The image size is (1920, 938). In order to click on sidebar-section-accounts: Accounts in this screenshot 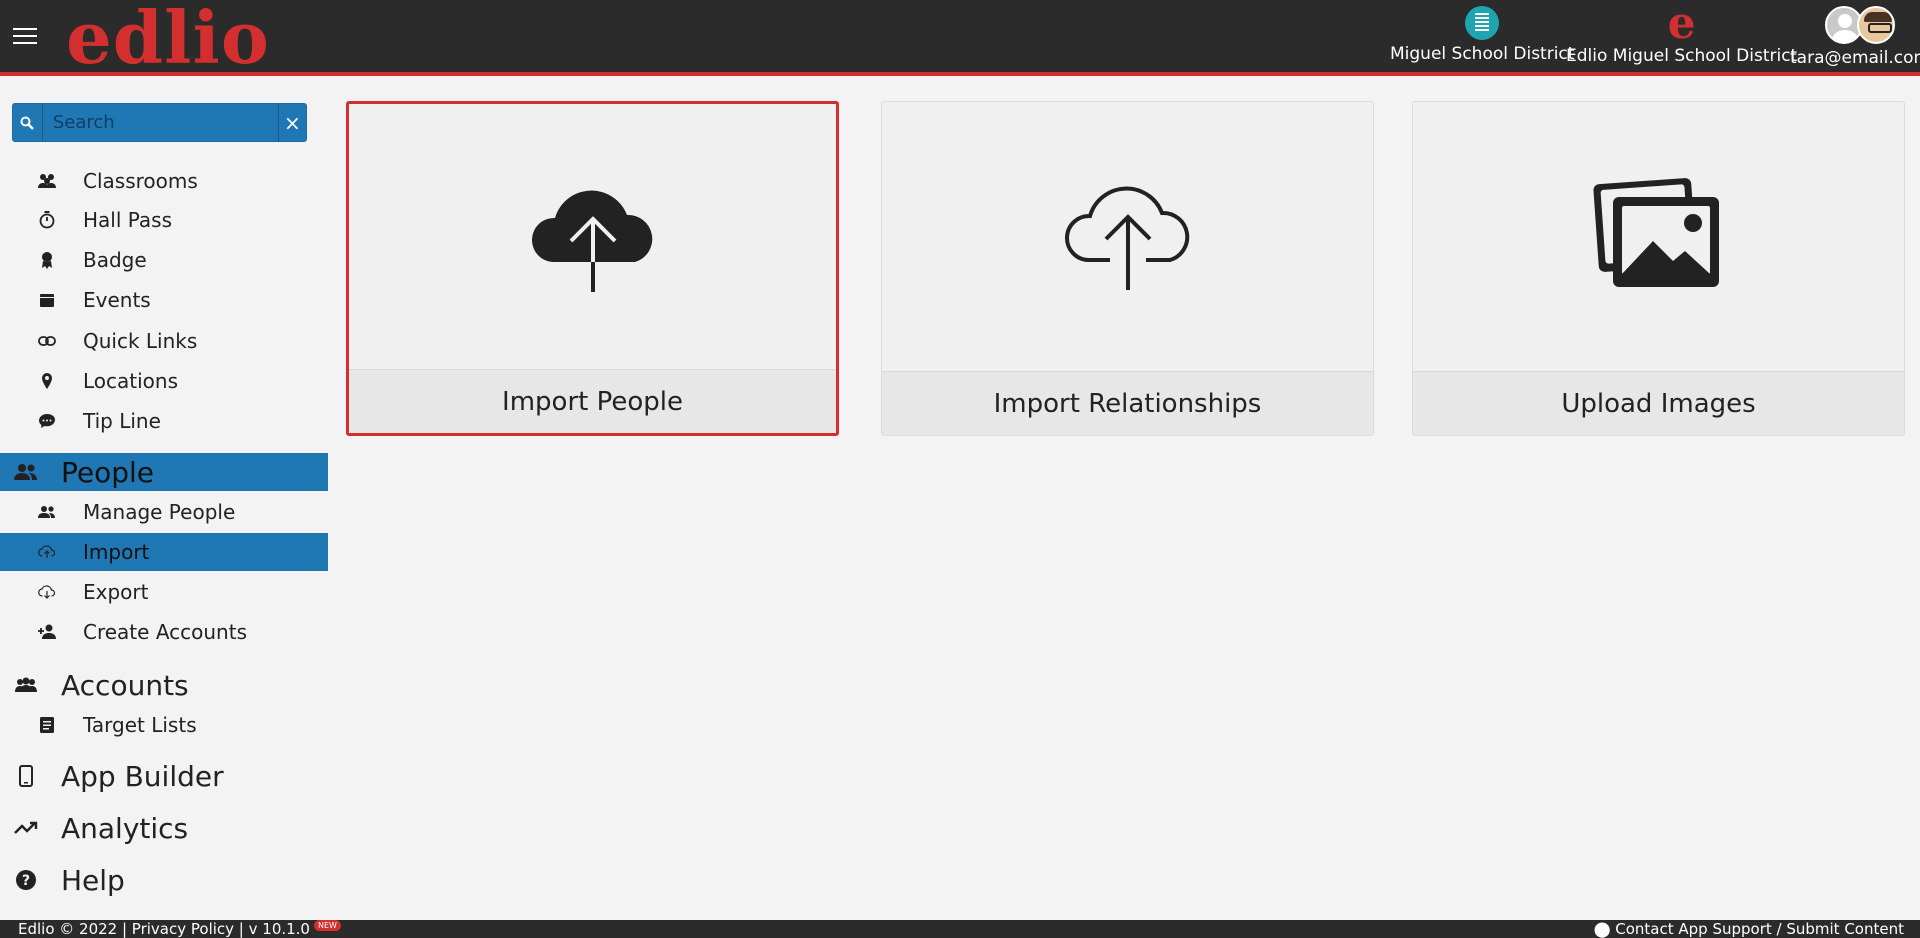, I will do `click(164, 685)`.